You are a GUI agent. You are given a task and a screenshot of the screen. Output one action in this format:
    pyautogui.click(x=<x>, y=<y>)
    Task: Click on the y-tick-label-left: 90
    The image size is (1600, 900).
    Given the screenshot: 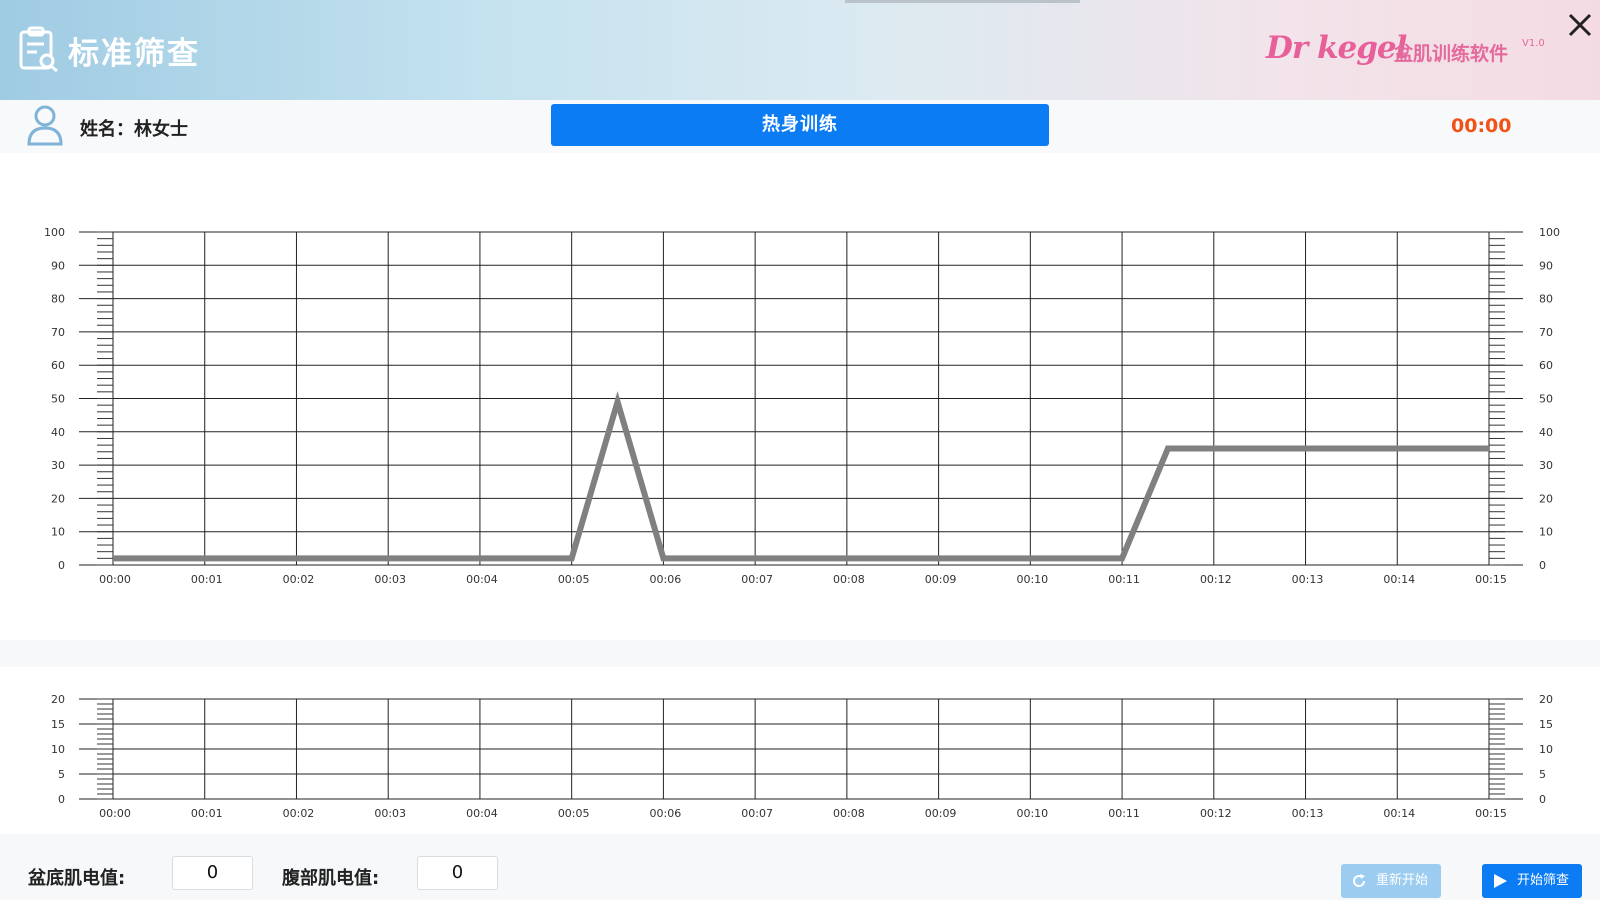 What is the action you would take?
    pyautogui.click(x=58, y=265)
    